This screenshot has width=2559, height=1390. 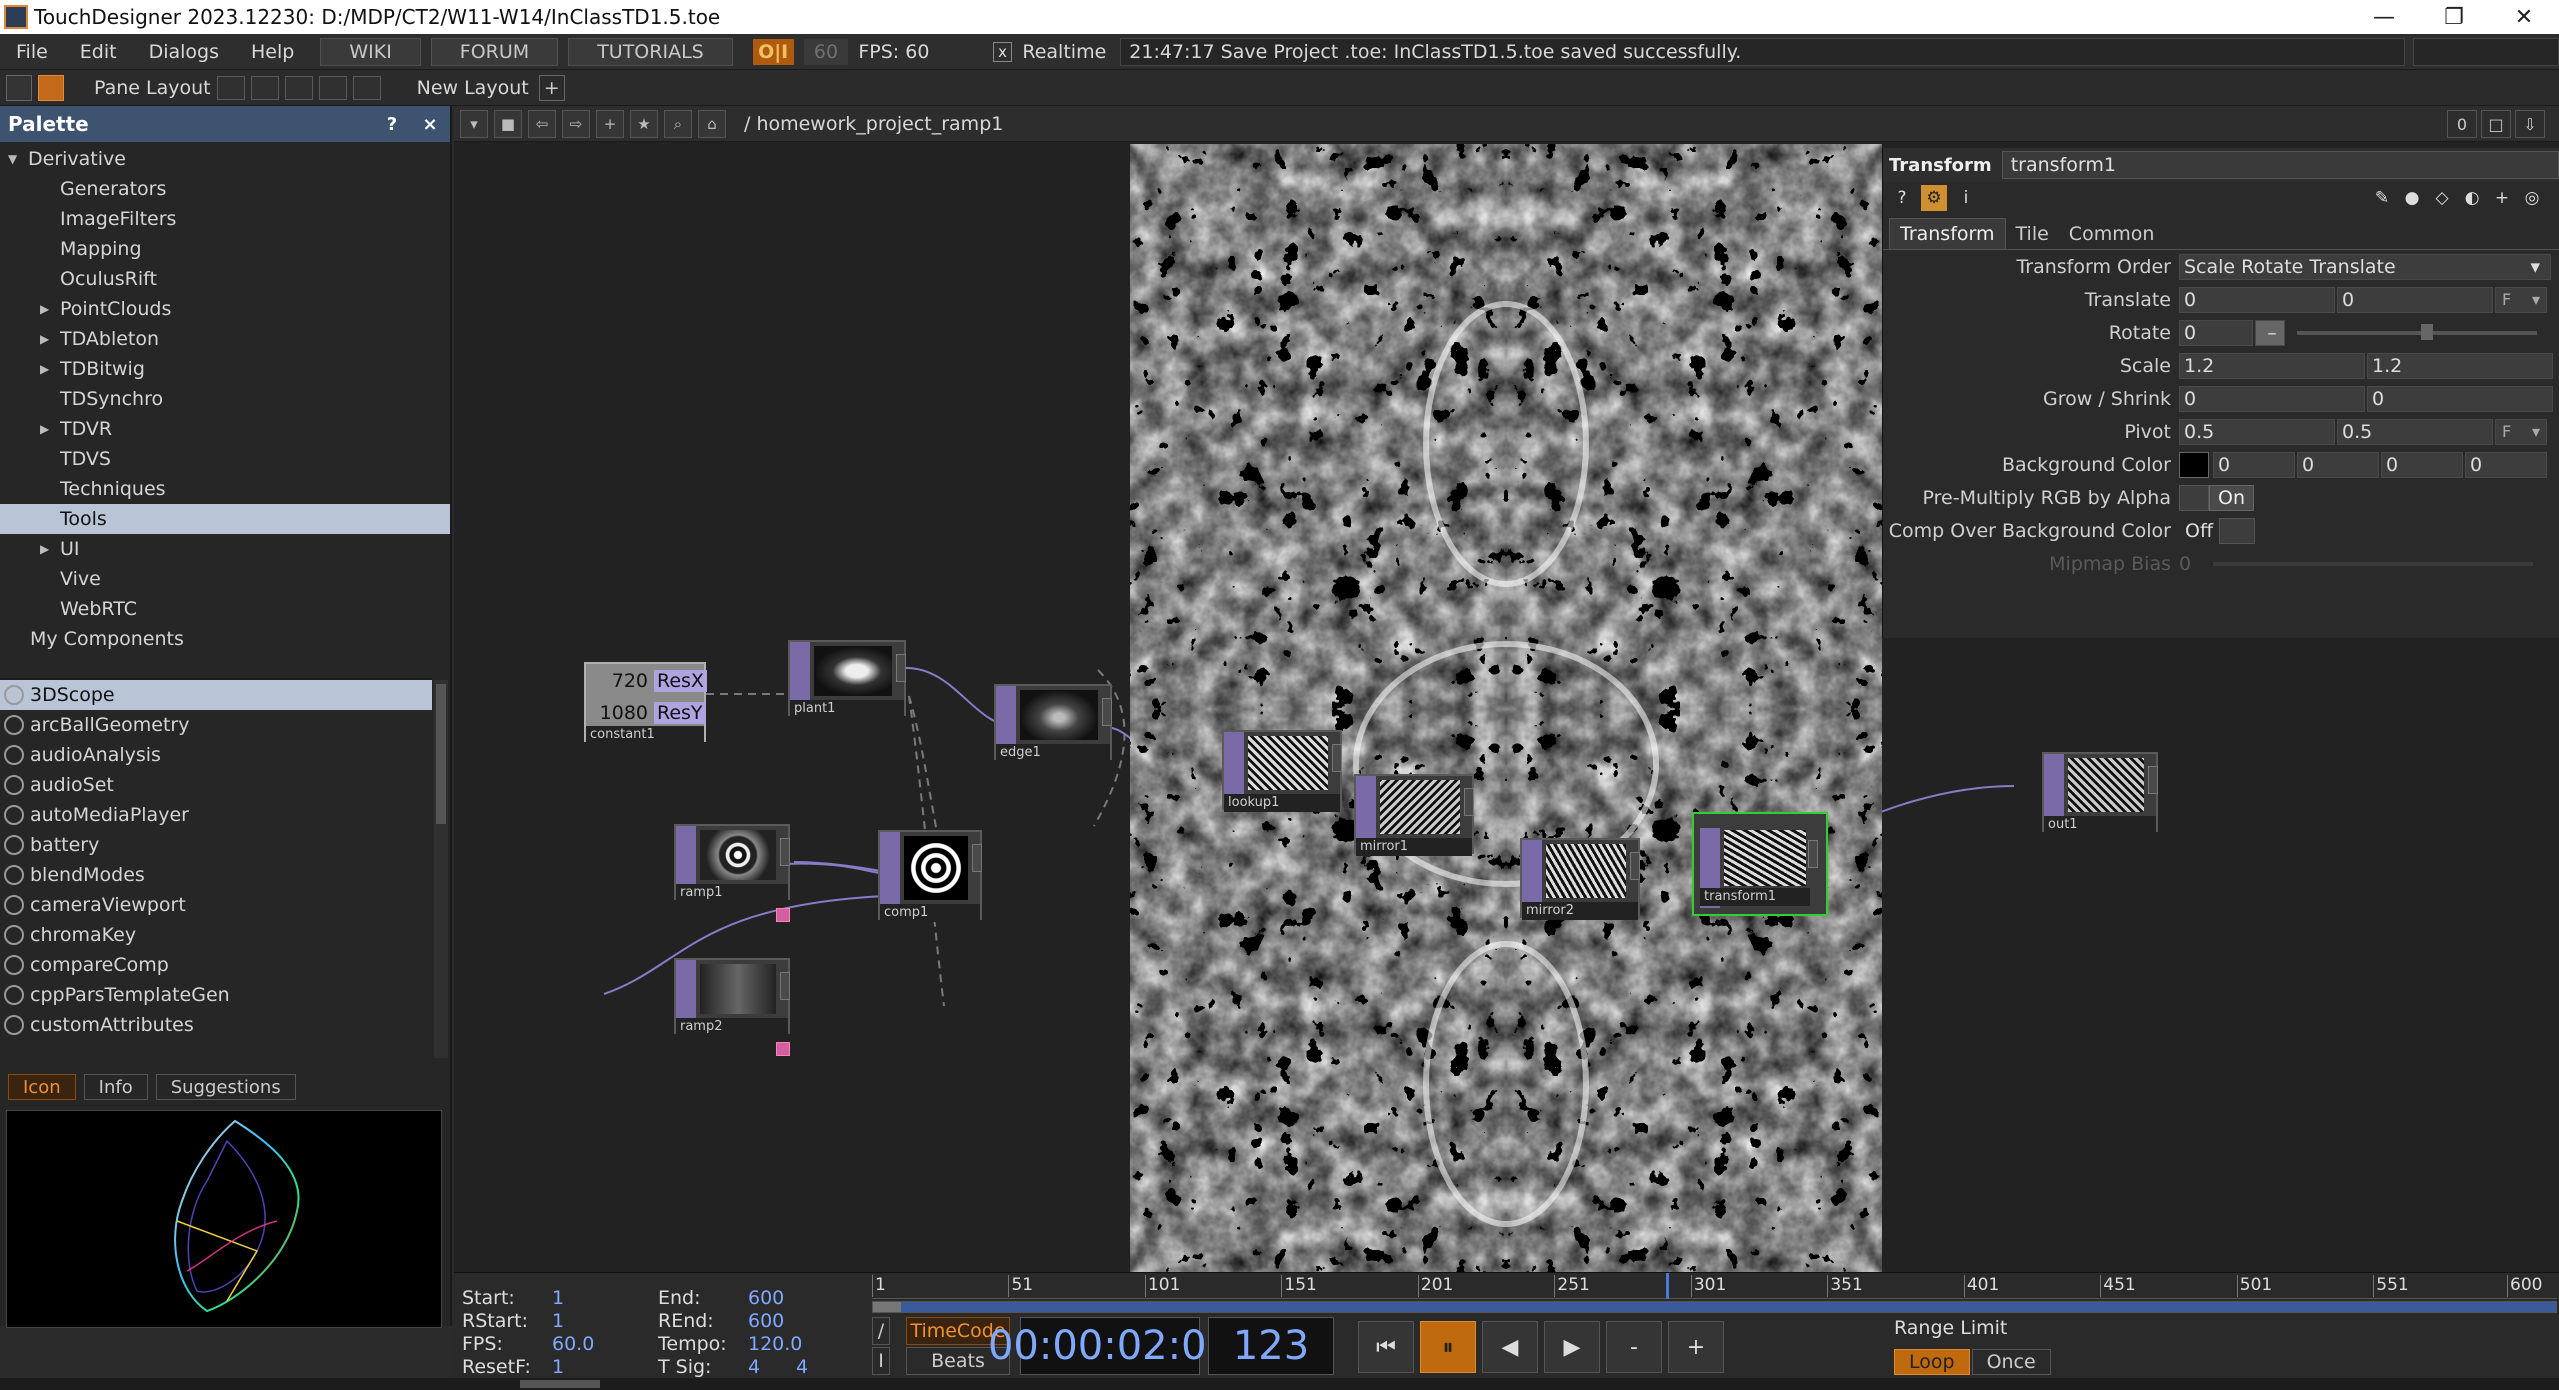 What do you see at coordinates (1386, 1347) in the screenshot?
I see `rewind-to-start-button: ⏮` at bounding box center [1386, 1347].